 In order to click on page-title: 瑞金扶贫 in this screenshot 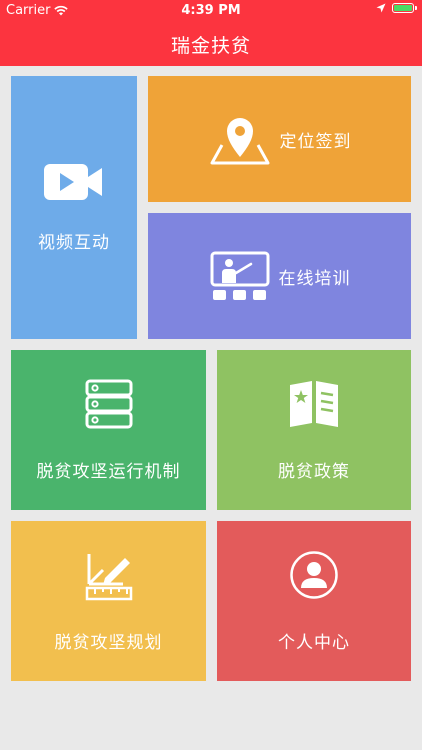, I will do `click(210, 45)`.